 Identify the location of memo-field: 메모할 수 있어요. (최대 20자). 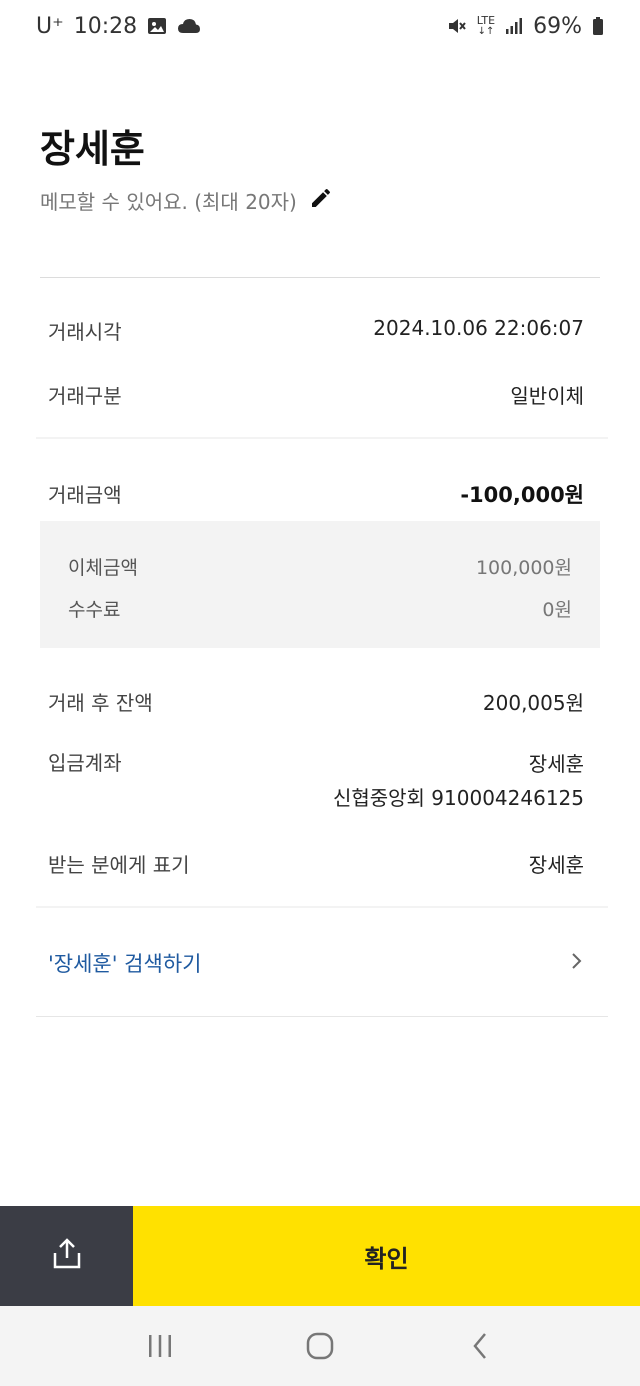
(186, 200).